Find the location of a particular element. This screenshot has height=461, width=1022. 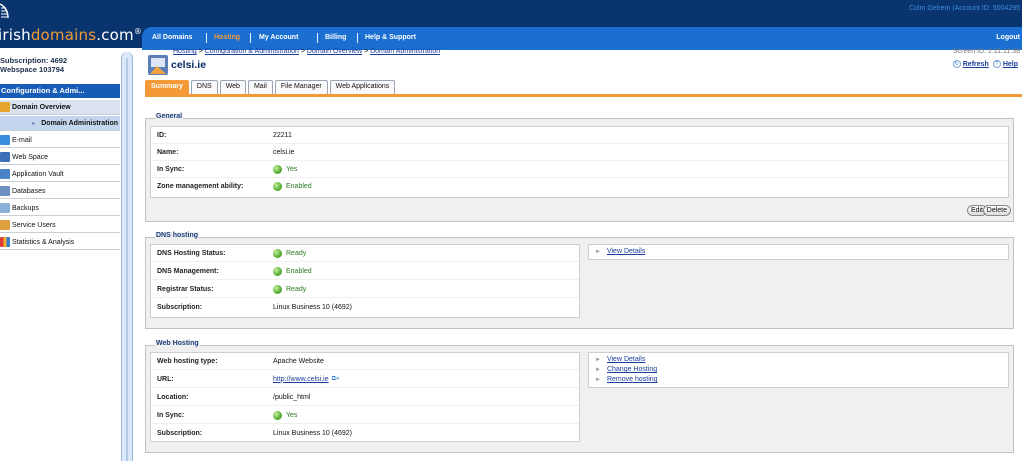

statistics-icon is located at coordinates (5, 242).